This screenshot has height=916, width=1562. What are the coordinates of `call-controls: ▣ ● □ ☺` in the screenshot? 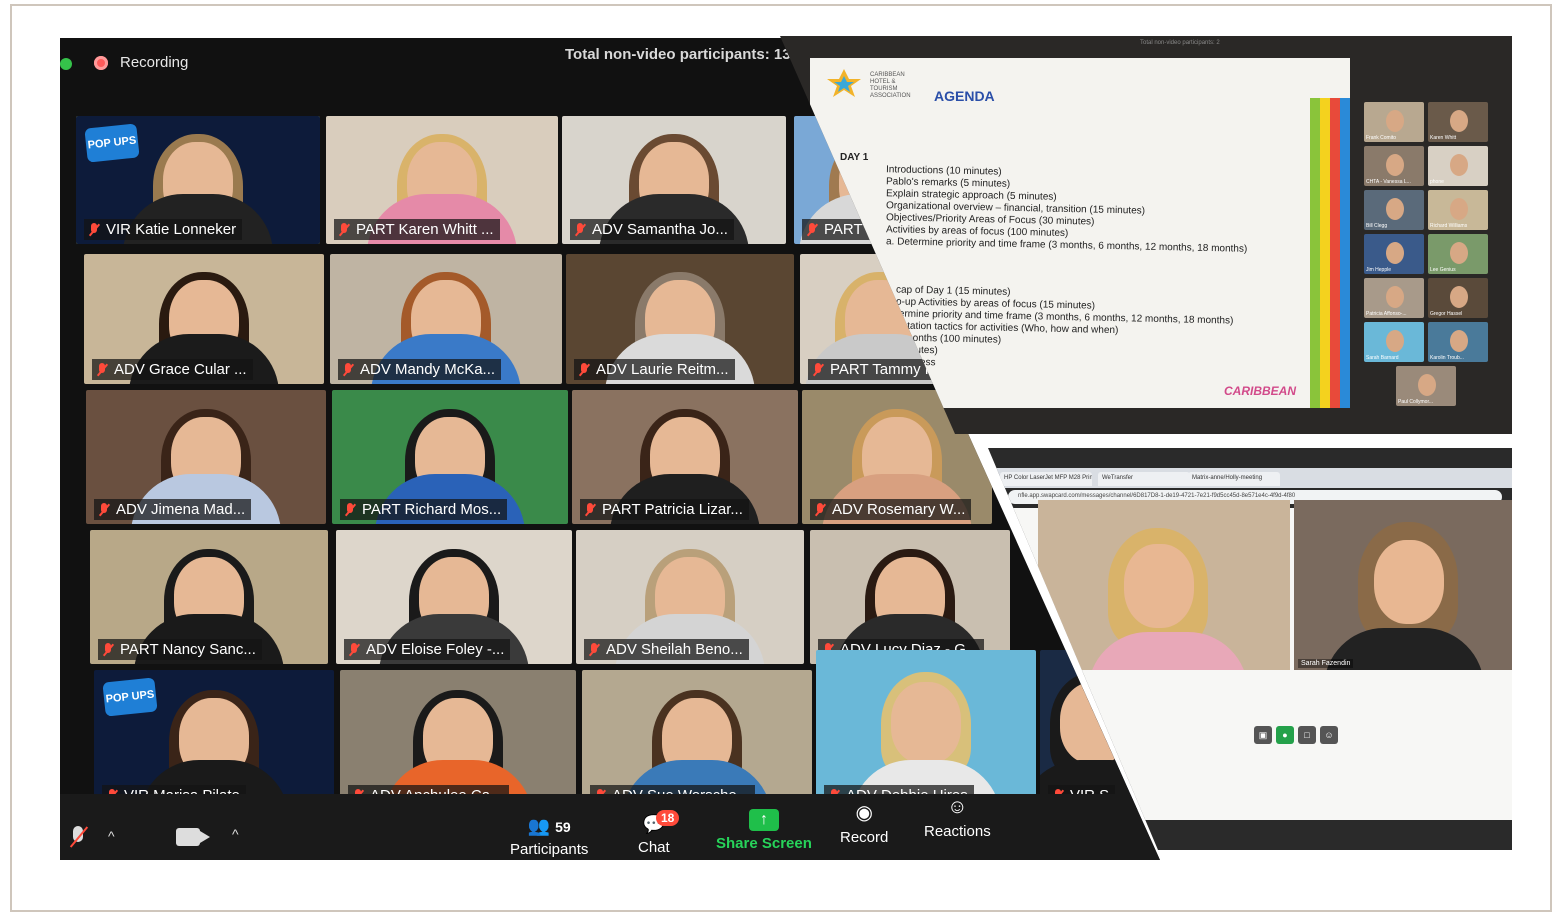 It's located at (1296, 735).